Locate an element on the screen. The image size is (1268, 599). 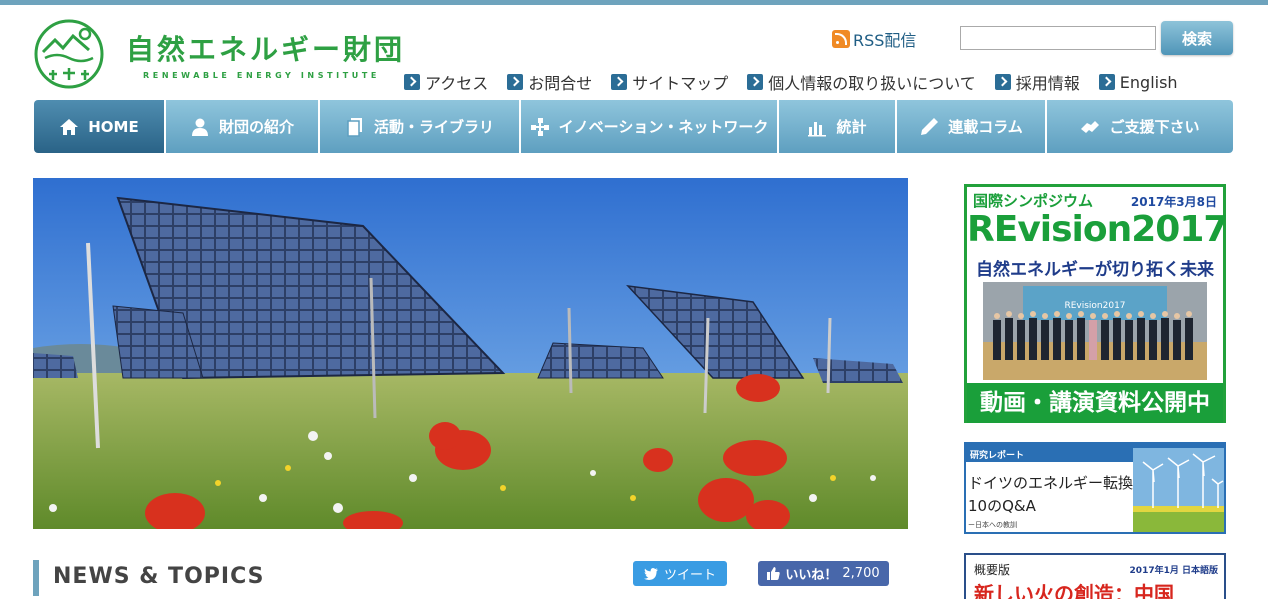
rss-icon is located at coordinates (841, 39).